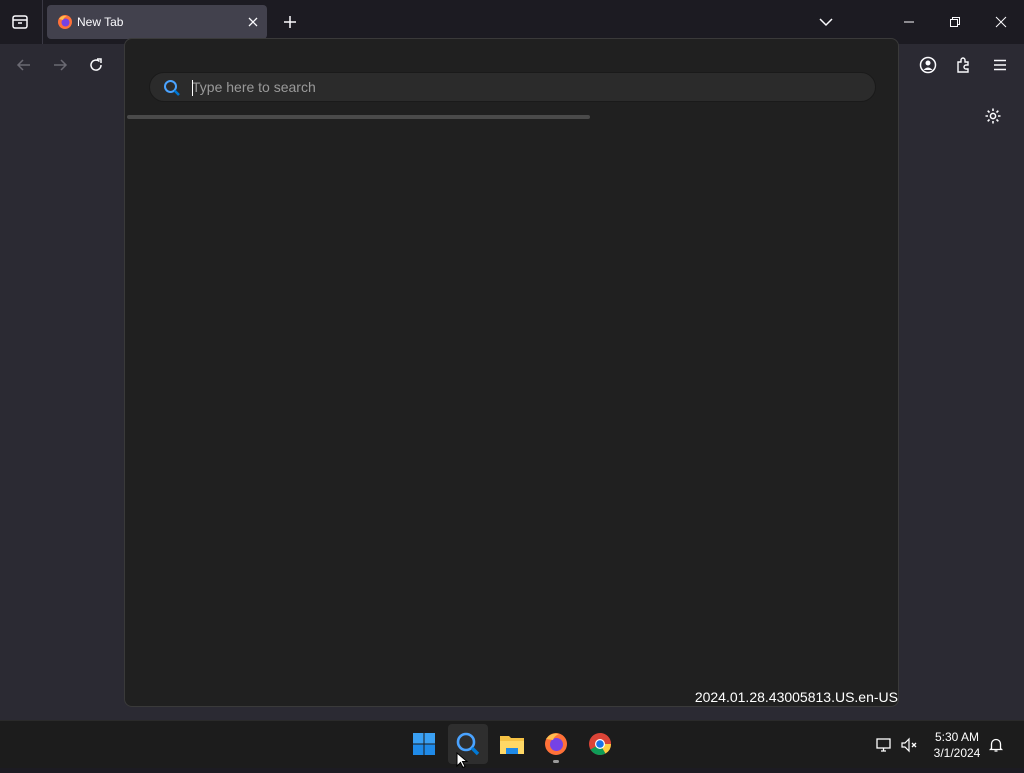  Describe the element at coordinates (172, 88) in the screenshot. I see `search-icon` at that location.